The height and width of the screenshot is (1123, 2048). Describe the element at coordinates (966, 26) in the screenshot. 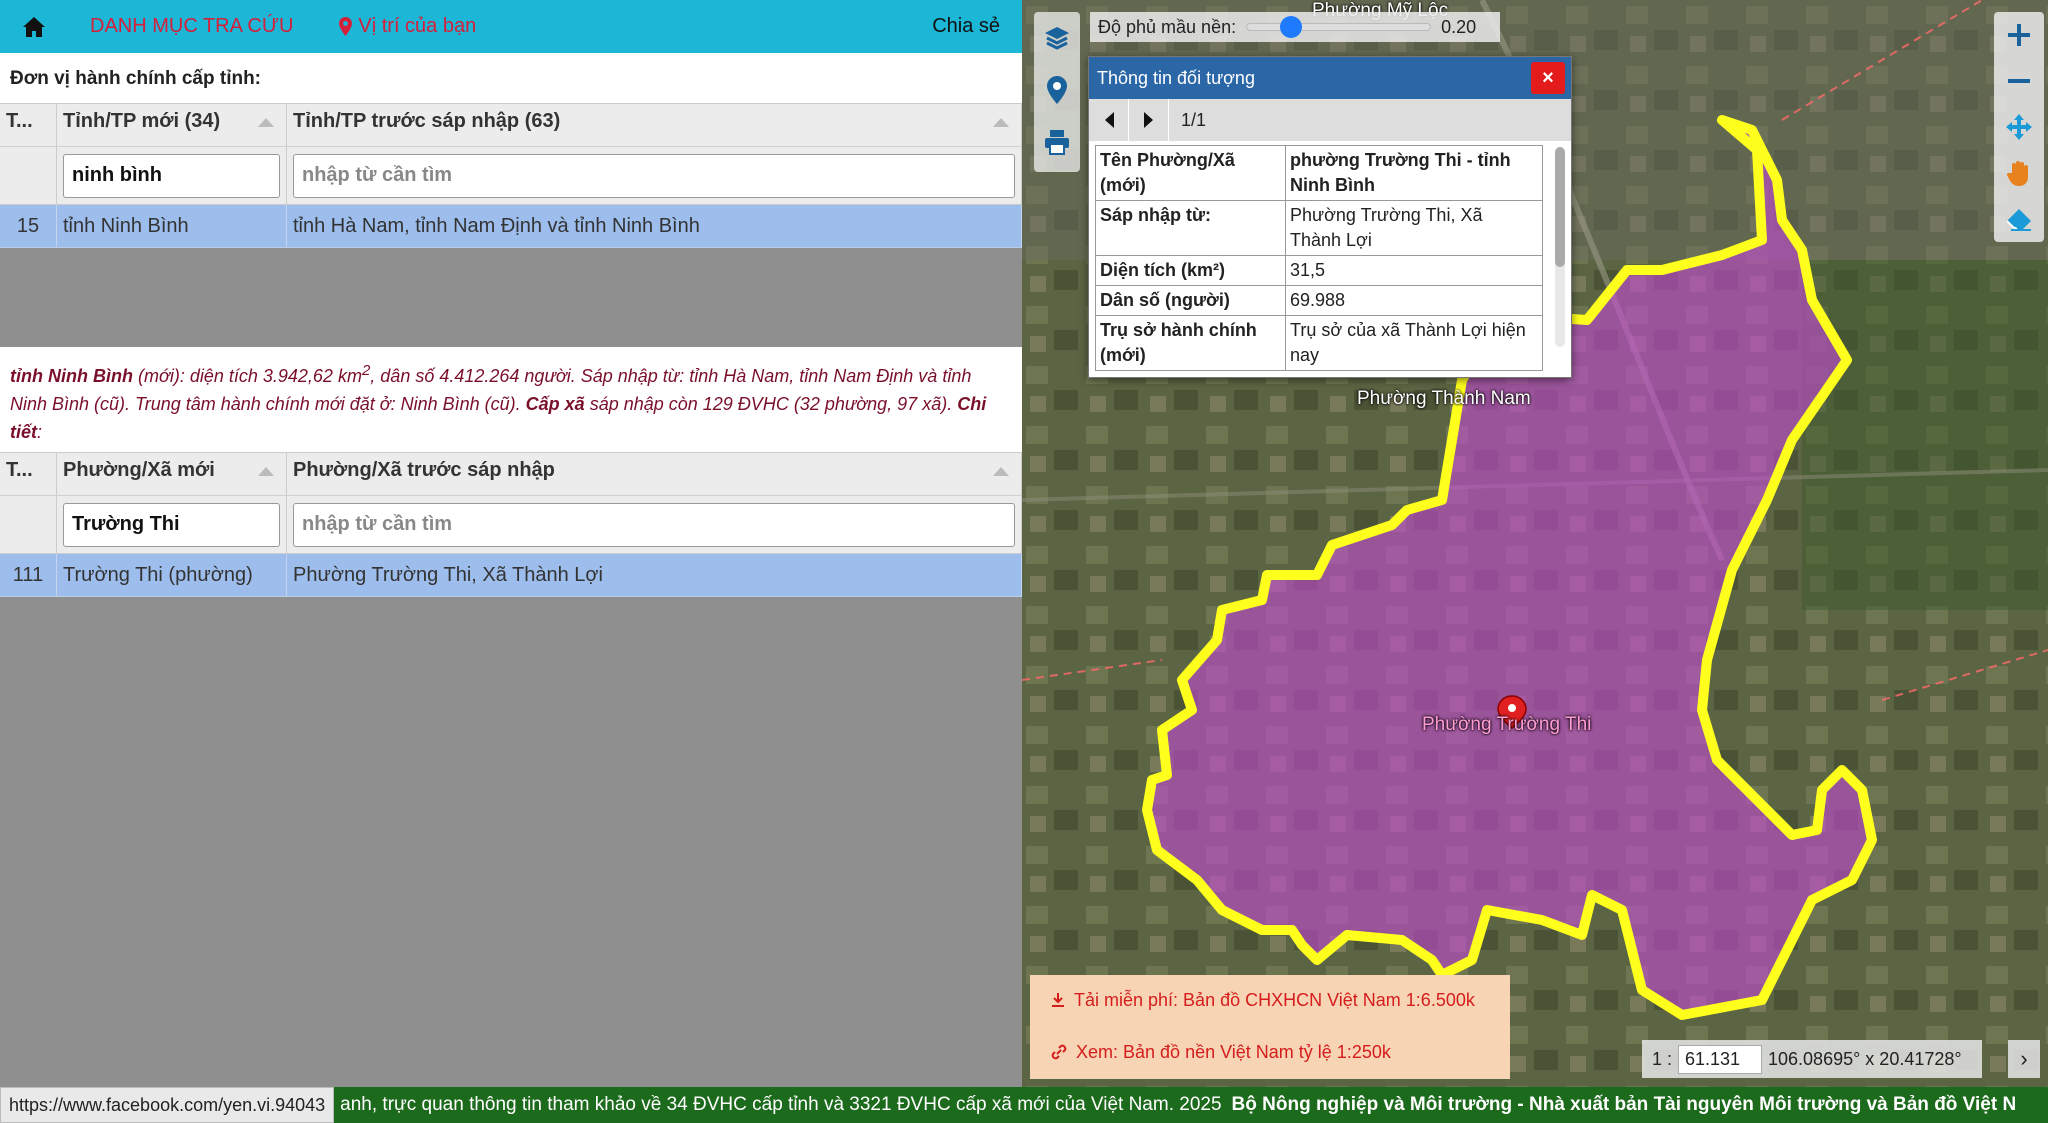

I see `share-button: Chia sẻ` at that location.